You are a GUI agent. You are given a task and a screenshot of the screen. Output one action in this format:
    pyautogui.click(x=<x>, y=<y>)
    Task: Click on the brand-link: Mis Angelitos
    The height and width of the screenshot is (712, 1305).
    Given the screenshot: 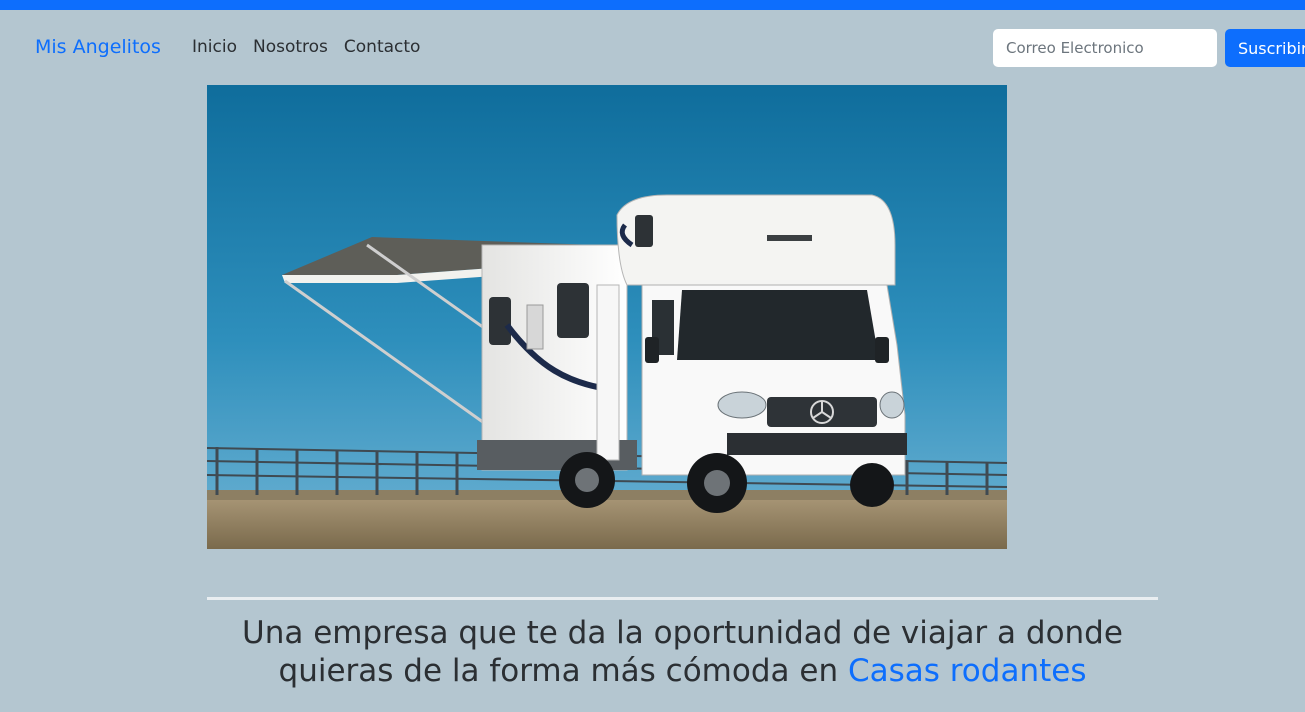 What is the action you would take?
    pyautogui.click(x=98, y=47)
    